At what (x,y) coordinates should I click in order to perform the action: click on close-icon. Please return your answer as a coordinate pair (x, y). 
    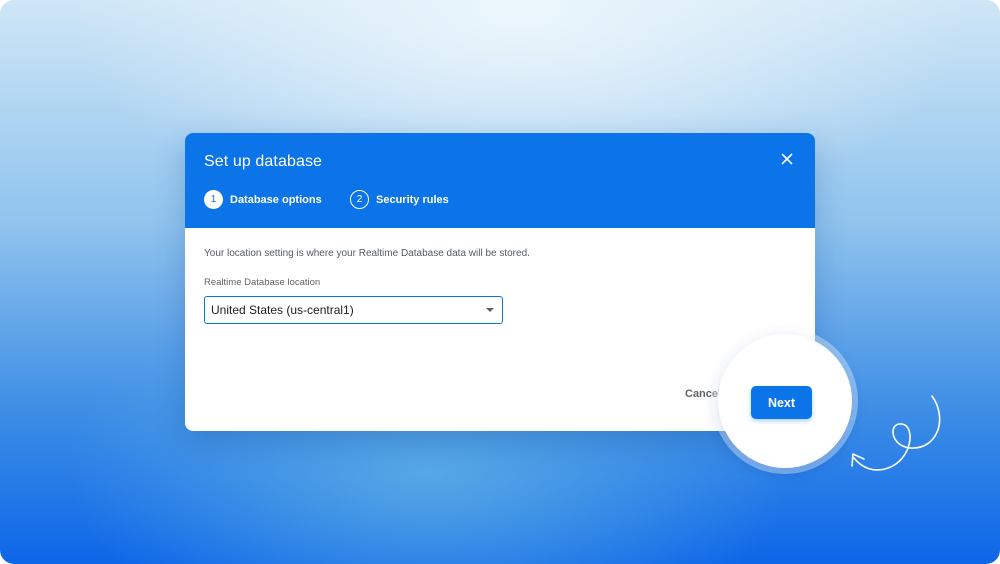
    Looking at the image, I should click on (787, 159).